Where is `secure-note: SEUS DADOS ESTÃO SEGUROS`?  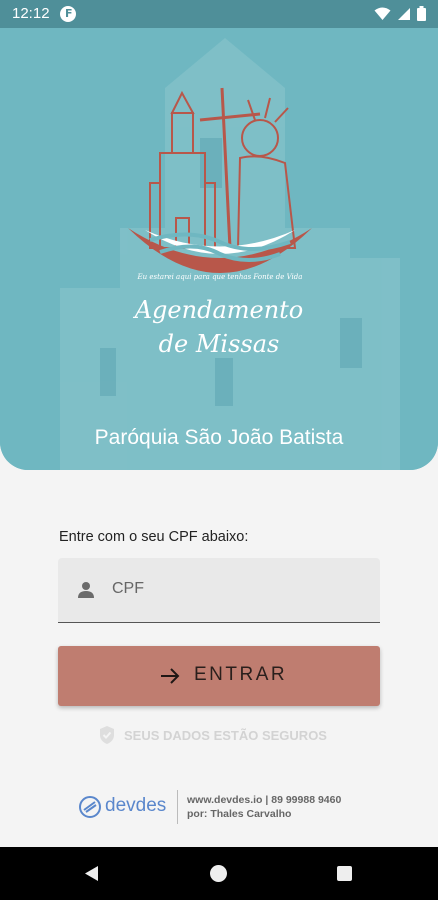
secure-note: SEUS DADOS ESTÃO SEGUROS is located at coordinates (212, 735).